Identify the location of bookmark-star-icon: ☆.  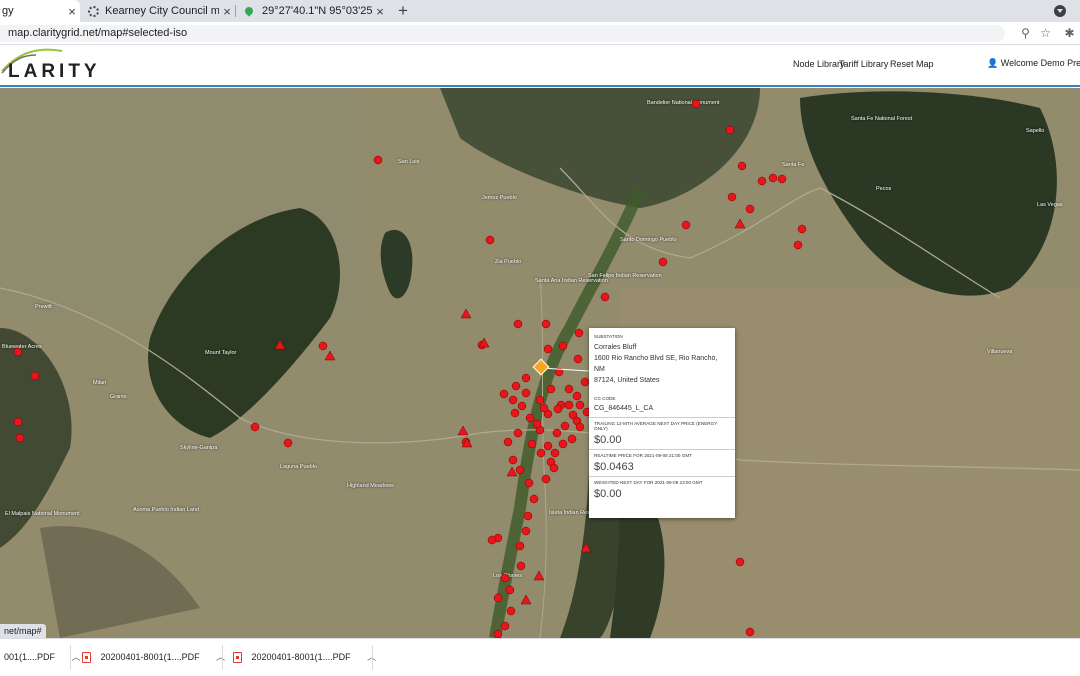
(1045, 33).